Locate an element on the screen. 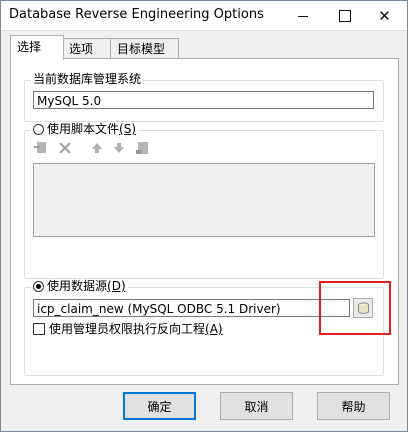 The width and height of the screenshot is (408, 432). window-title: Database Reverse Engineering Options is located at coordinates (136, 14).